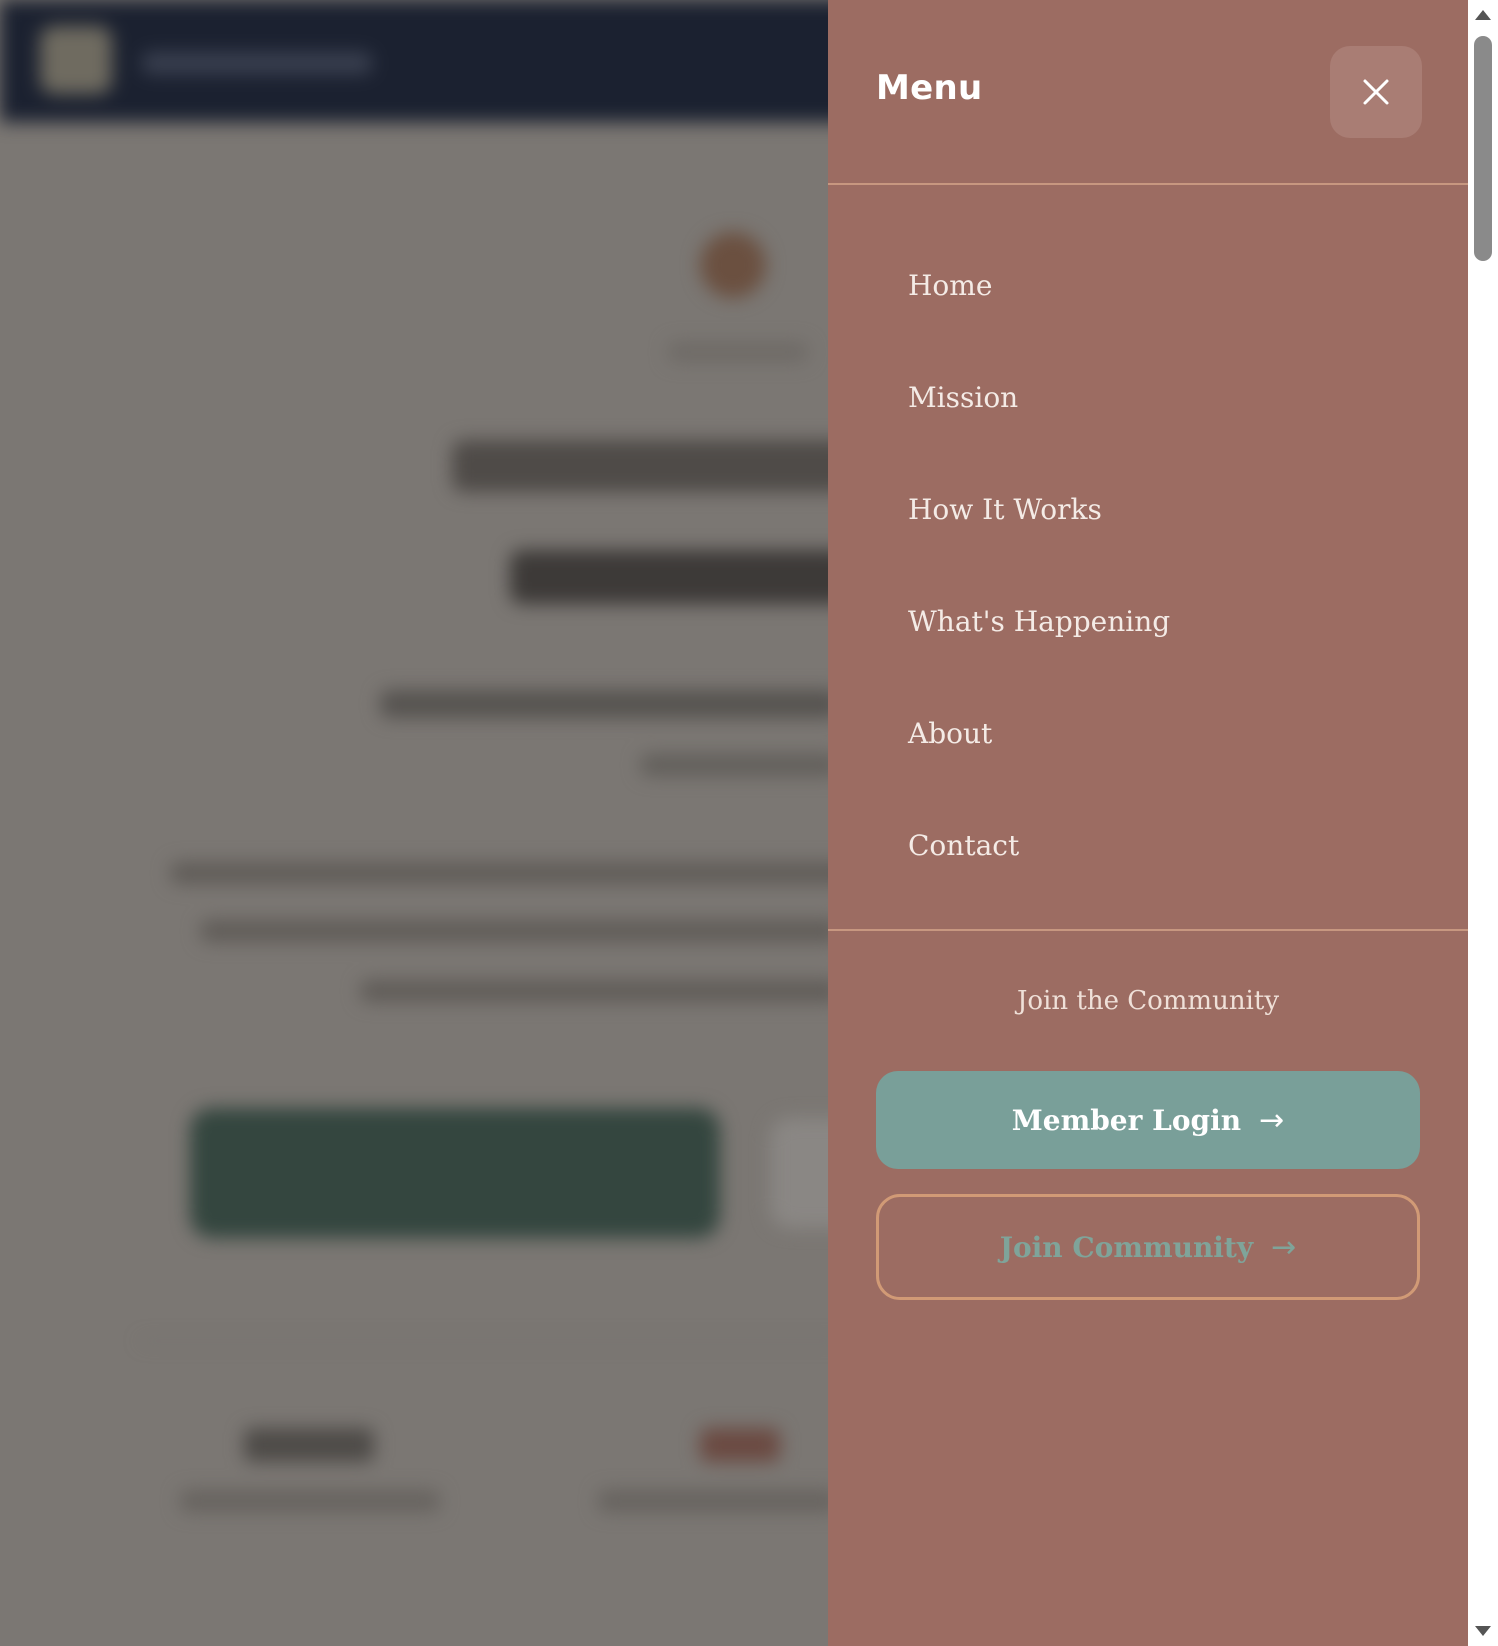  What do you see at coordinates (929, 88) in the screenshot?
I see `drawer-title: Menu` at bounding box center [929, 88].